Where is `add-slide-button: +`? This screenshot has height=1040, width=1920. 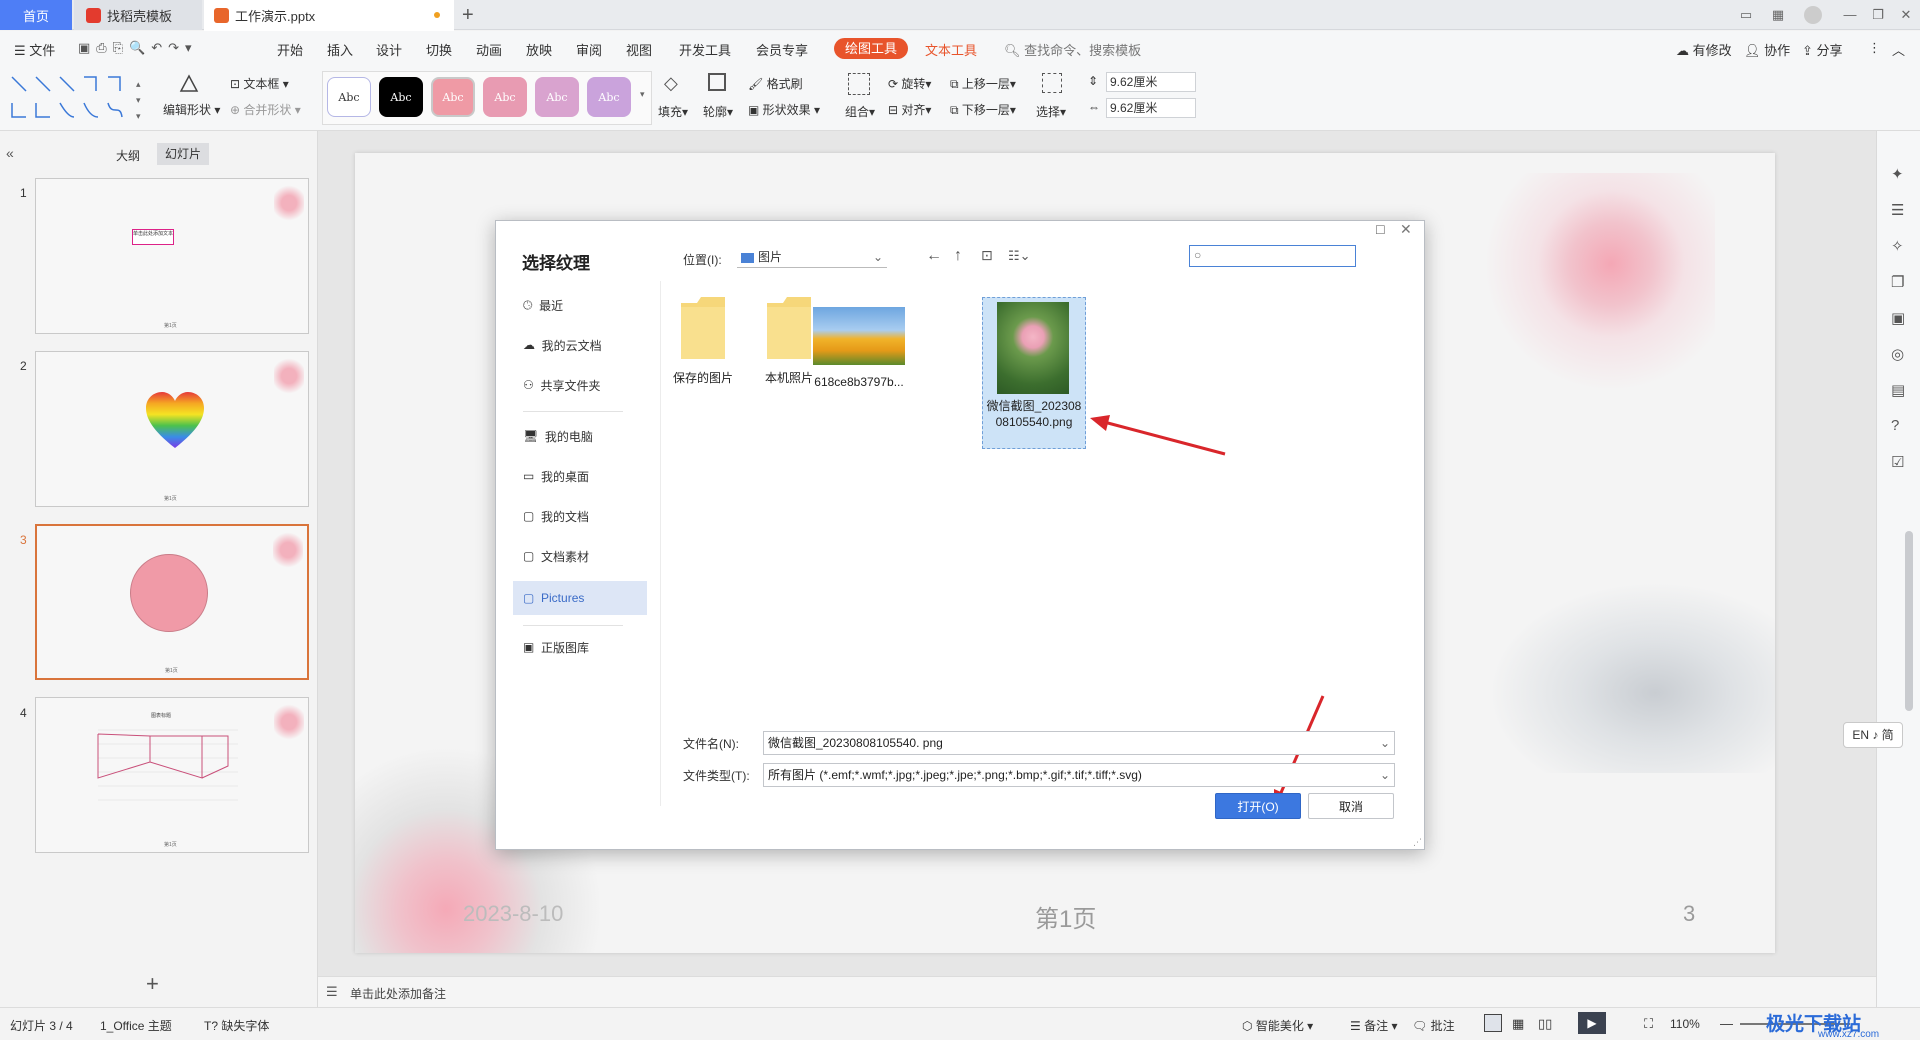 add-slide-button: + is located at coordinates (152, 984).